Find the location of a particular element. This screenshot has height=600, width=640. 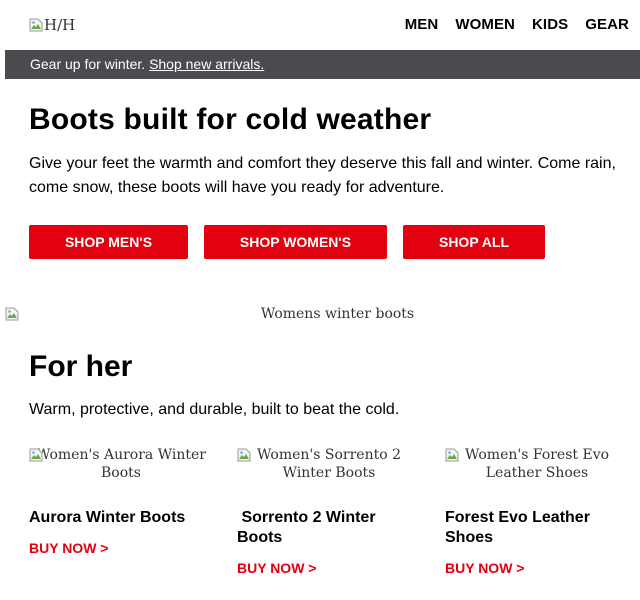

nav-women: WOMEN is located at coordinates (485, 24).